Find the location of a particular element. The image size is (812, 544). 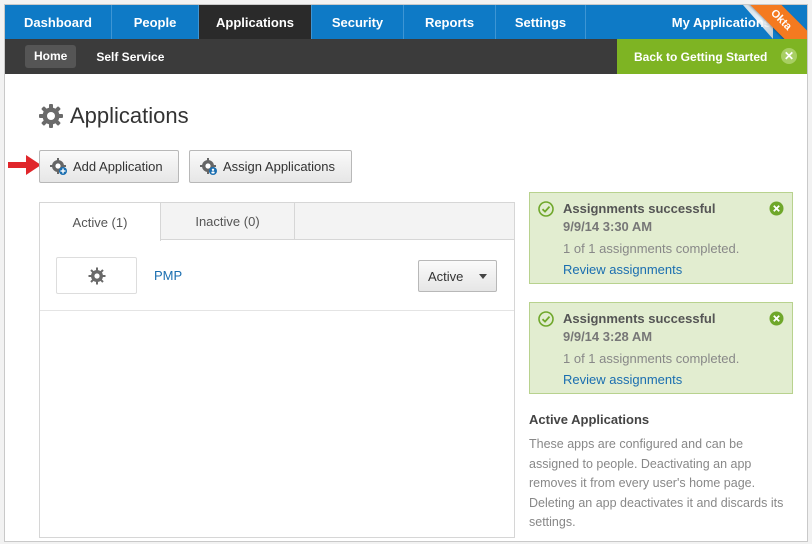

gear-person-icon is located at coordinates (208, 166).